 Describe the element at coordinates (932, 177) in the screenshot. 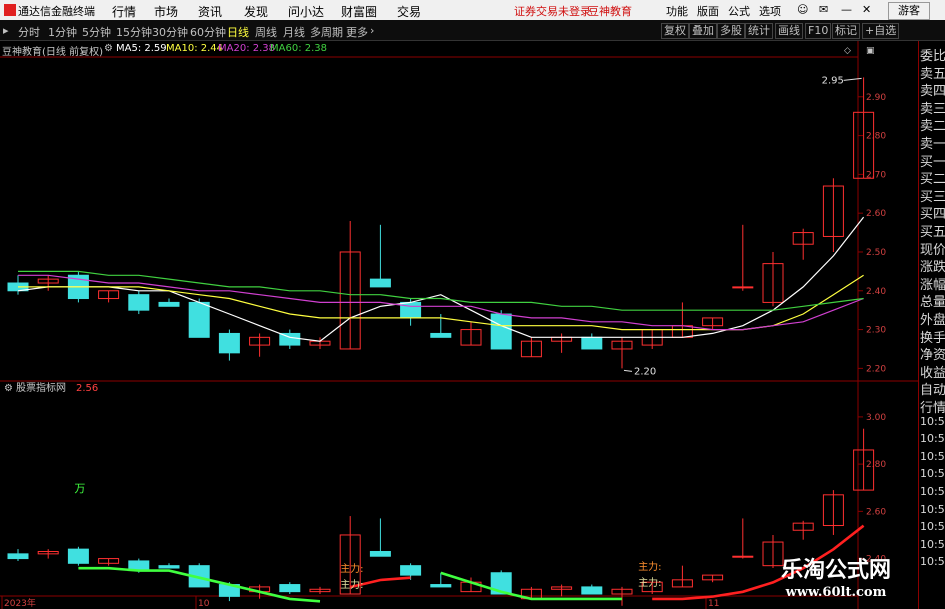

I see `sidebar-item: 买二` at that location.